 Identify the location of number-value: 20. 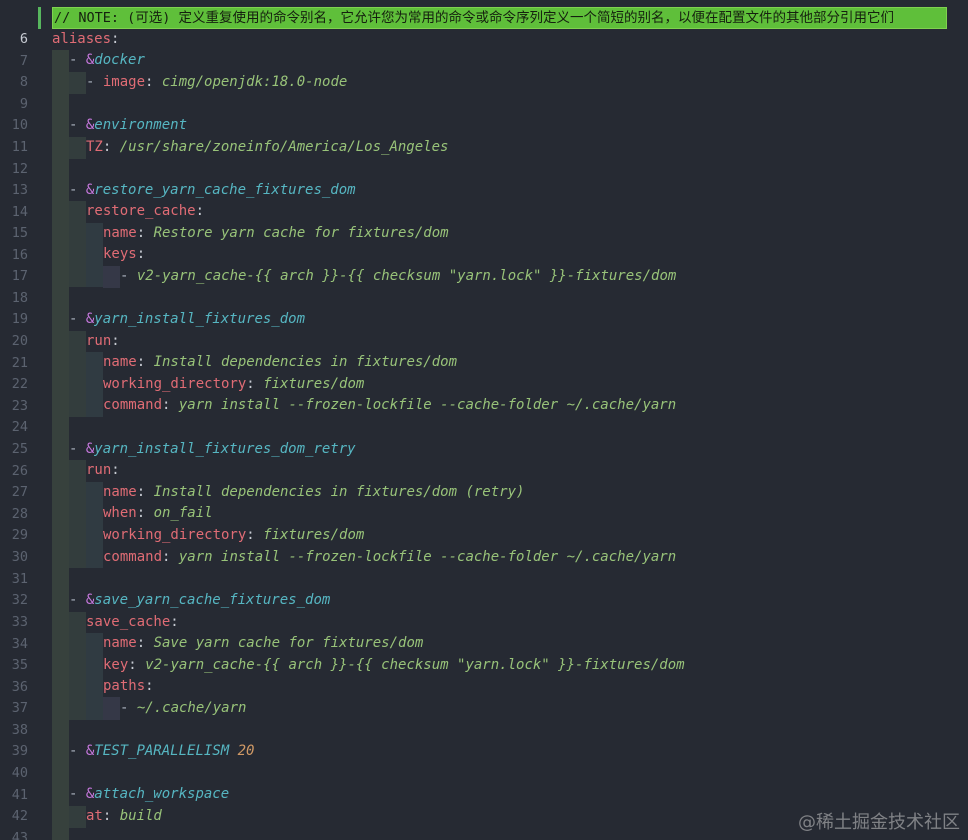
(246, 751).